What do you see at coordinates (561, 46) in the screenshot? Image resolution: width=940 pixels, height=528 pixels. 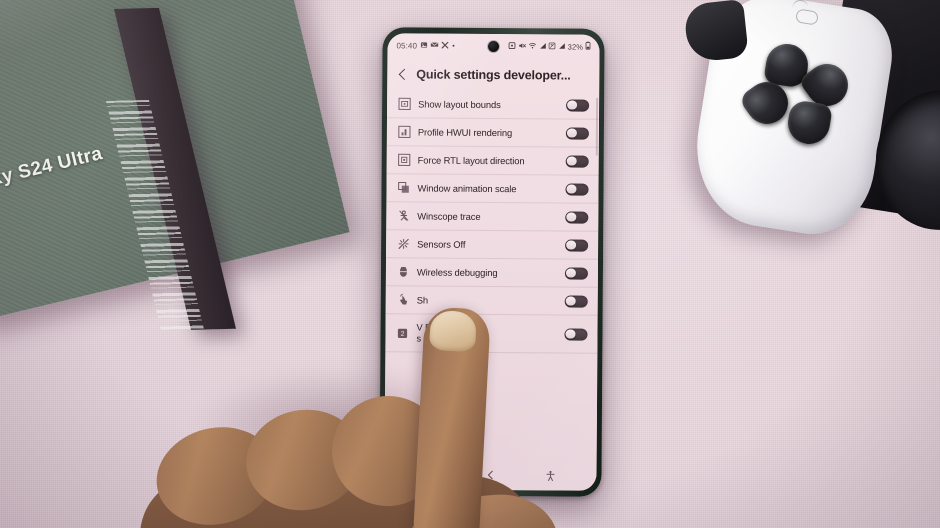 I see `signal-2-icon` at bounding box center [561, 46].